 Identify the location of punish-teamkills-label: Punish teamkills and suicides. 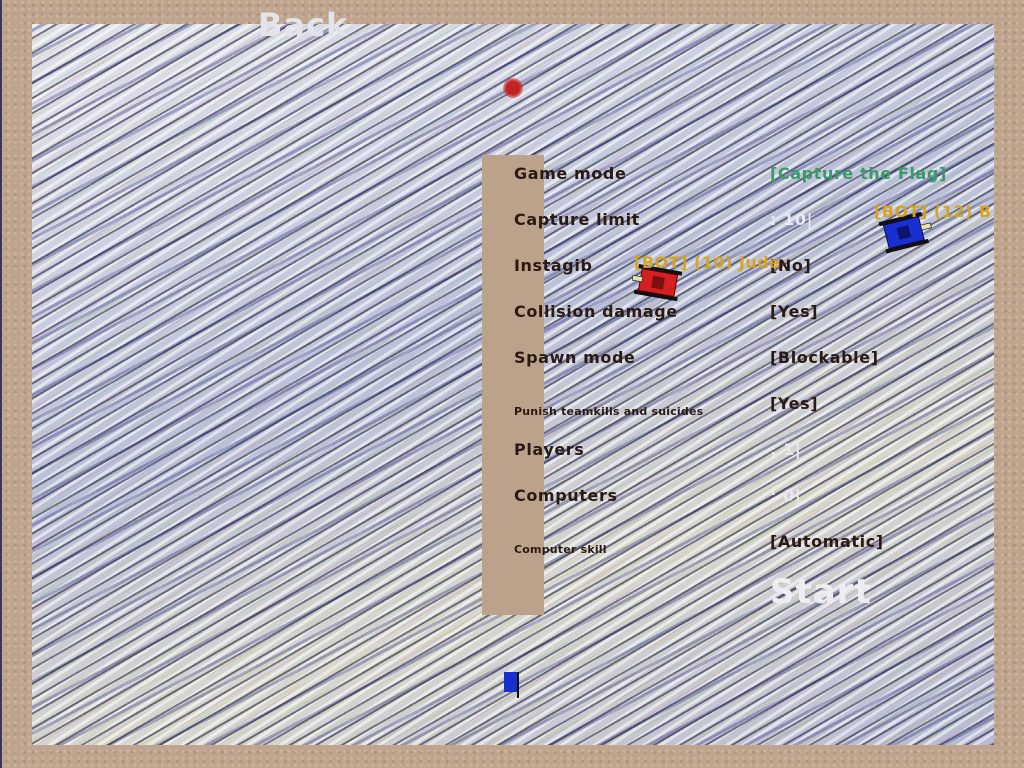
(608, 411).